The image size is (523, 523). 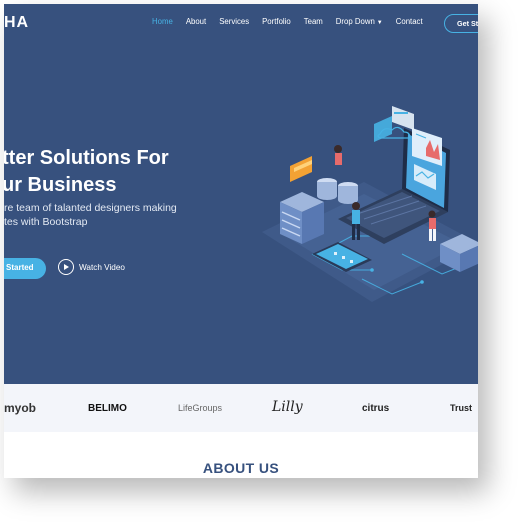 I want to click on play-icon, so click(x=66, y=267).